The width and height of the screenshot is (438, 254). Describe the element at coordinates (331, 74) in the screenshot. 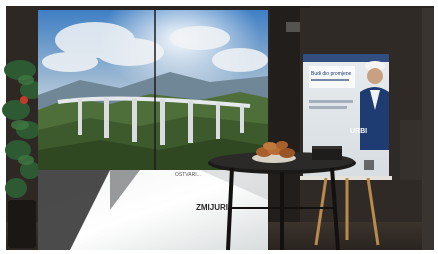

I see `banner-heading: Budi dio promjene` at that location.